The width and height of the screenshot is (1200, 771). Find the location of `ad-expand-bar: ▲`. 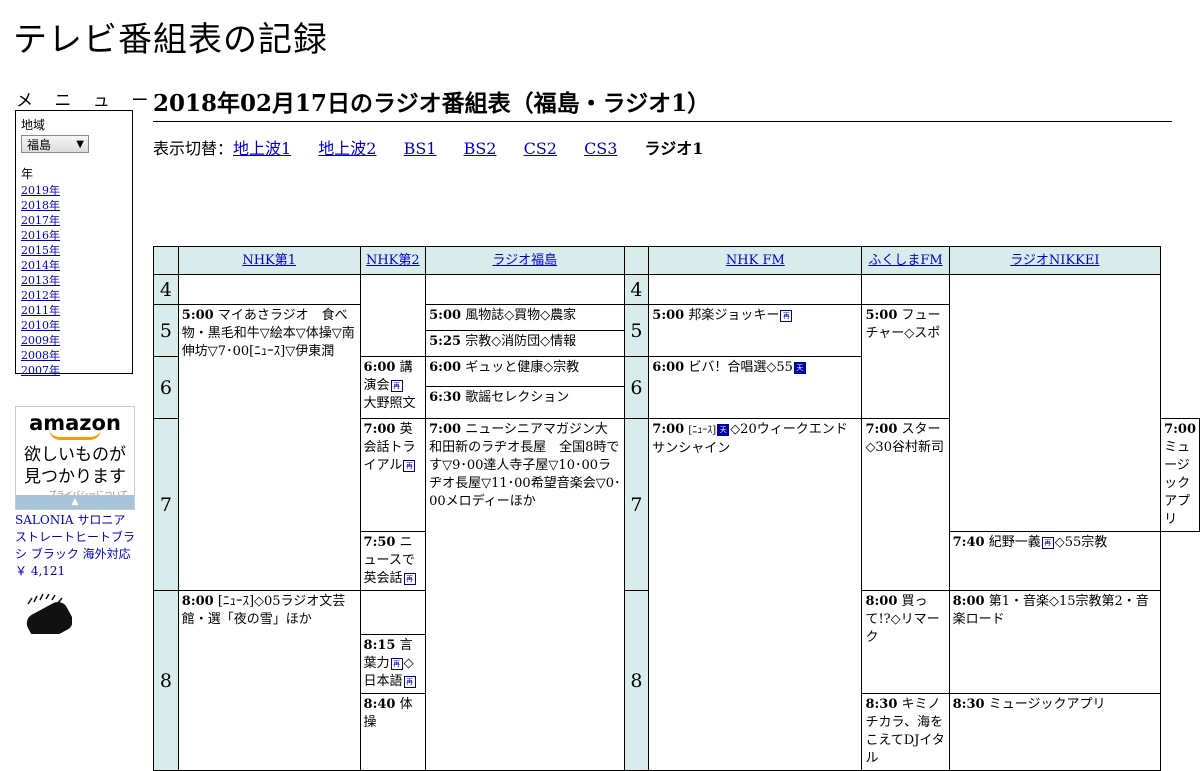

ad-expand-bar: ▲ is located at coordinates (75, 502).